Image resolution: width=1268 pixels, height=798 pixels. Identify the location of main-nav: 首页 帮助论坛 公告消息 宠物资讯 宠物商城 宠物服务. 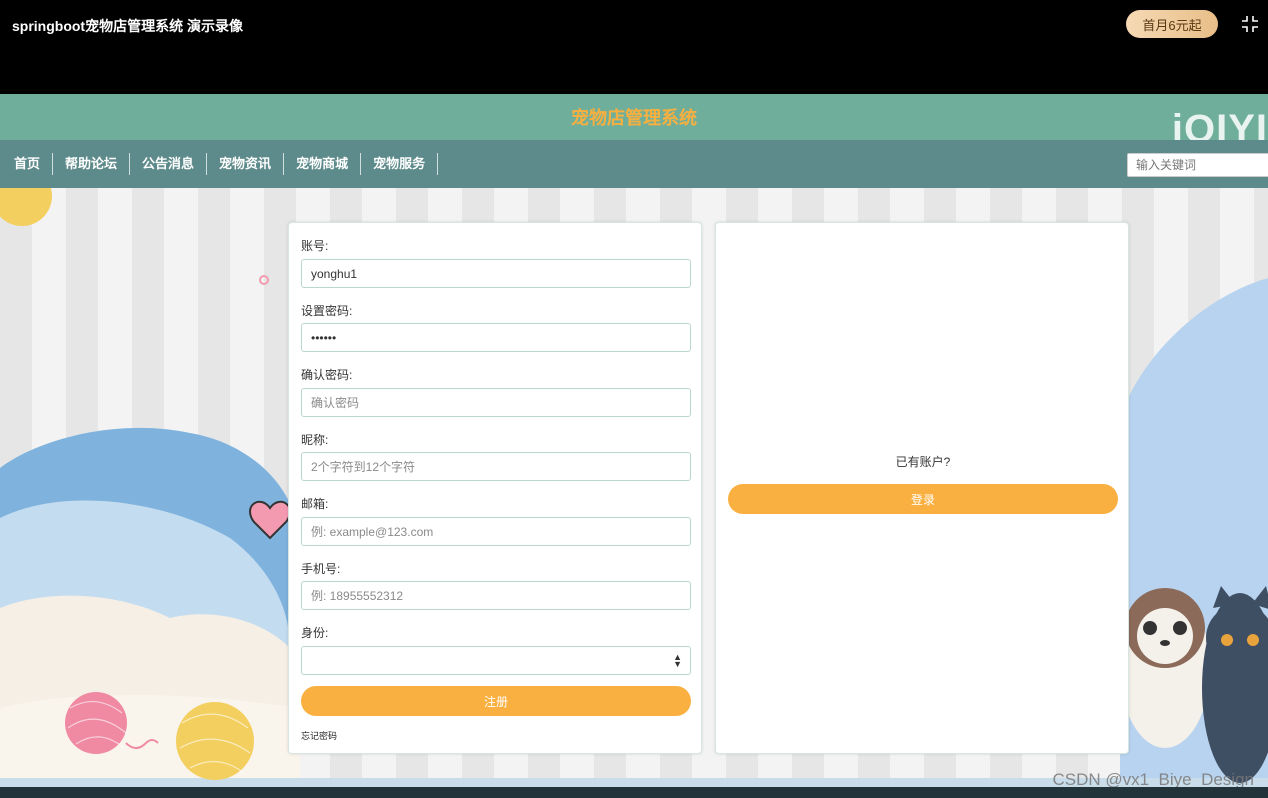
(634, 164).